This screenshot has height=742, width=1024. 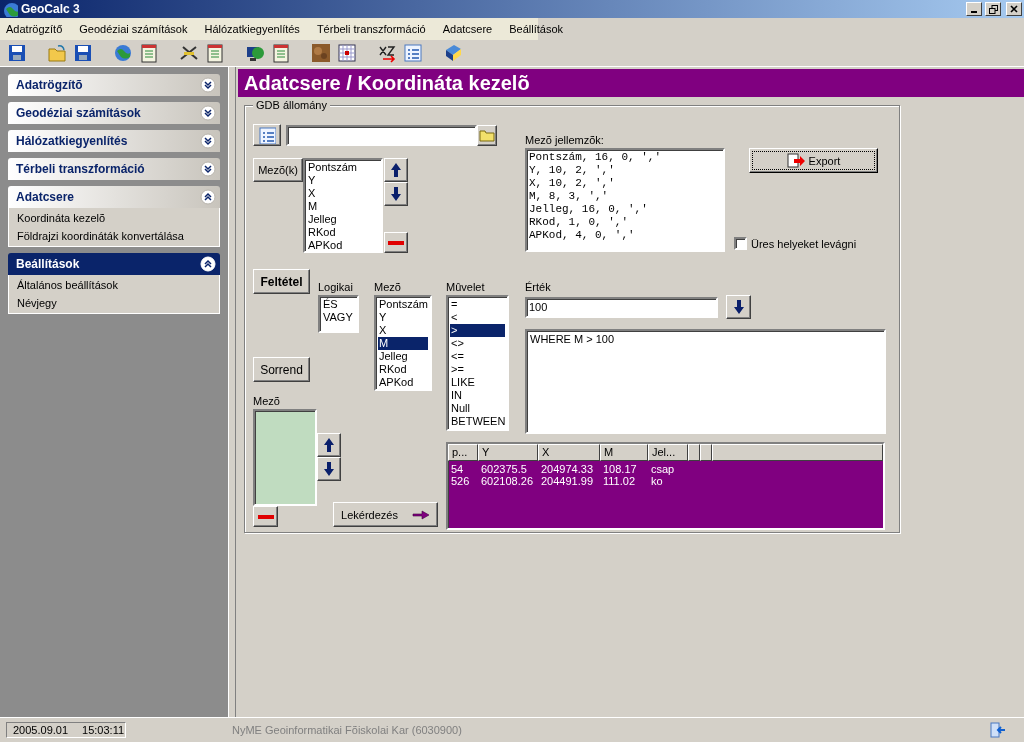 What do you see at coordinates (321, 53) in the screenshot?
I see `texture-icon` at bounding box center [321, 53].